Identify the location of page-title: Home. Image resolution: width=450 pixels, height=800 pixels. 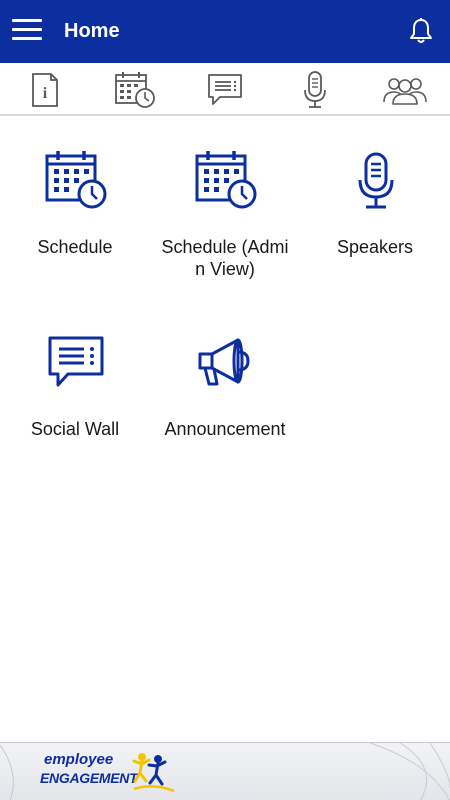
(92, 31).